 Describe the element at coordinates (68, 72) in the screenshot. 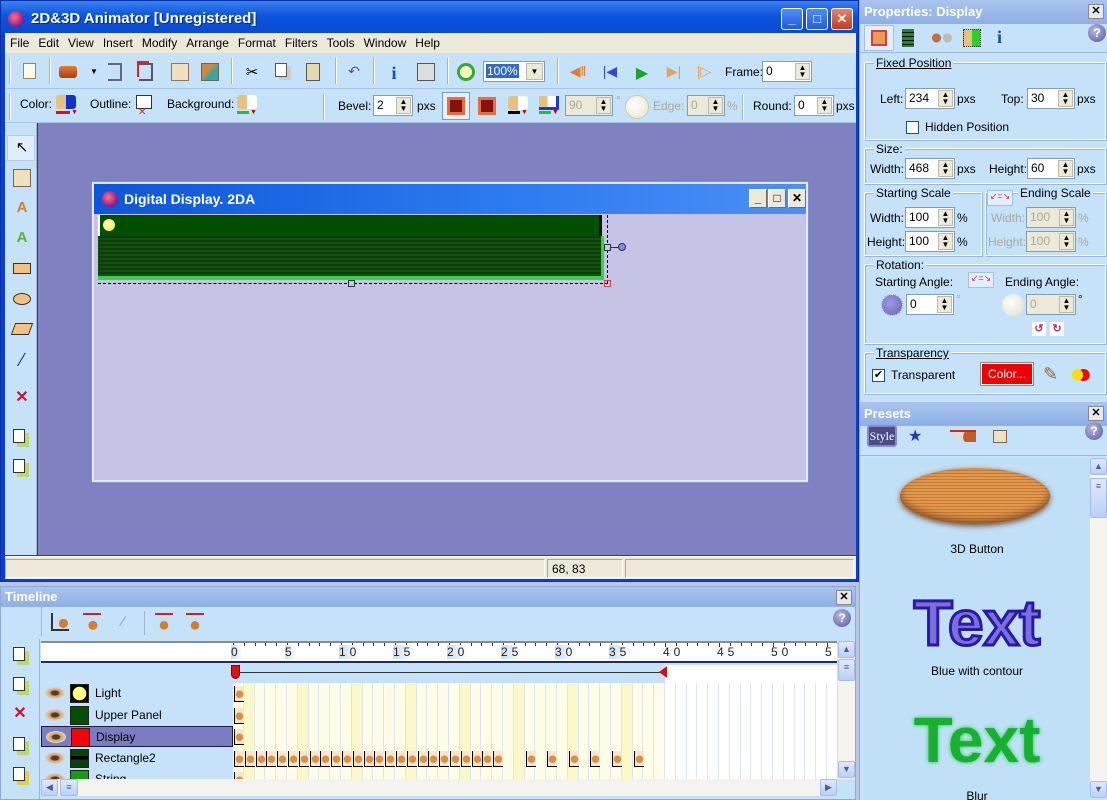

I see `open-icon` at that location.